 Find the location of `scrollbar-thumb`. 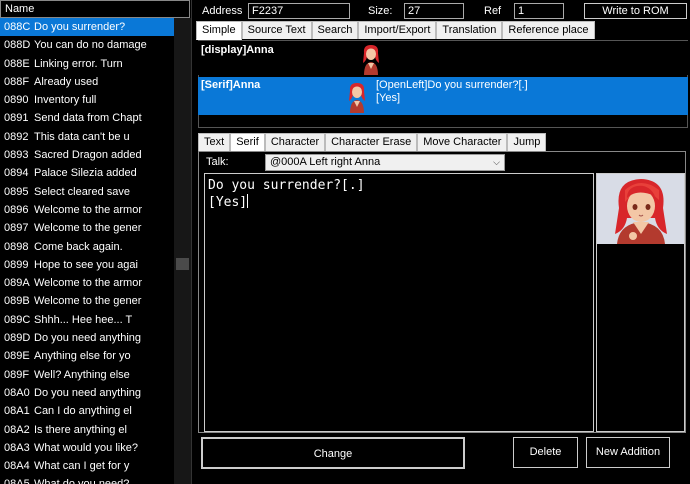

scrollbar-thumb is located at coordinates (182, 264).